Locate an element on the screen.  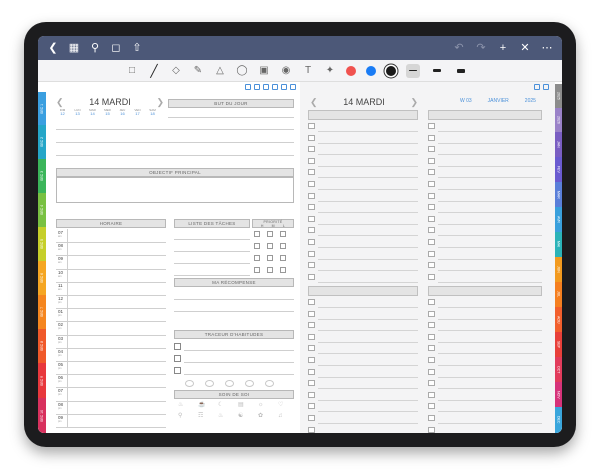
highlighter-icon: ✎ is located at coordinates (198, 71).